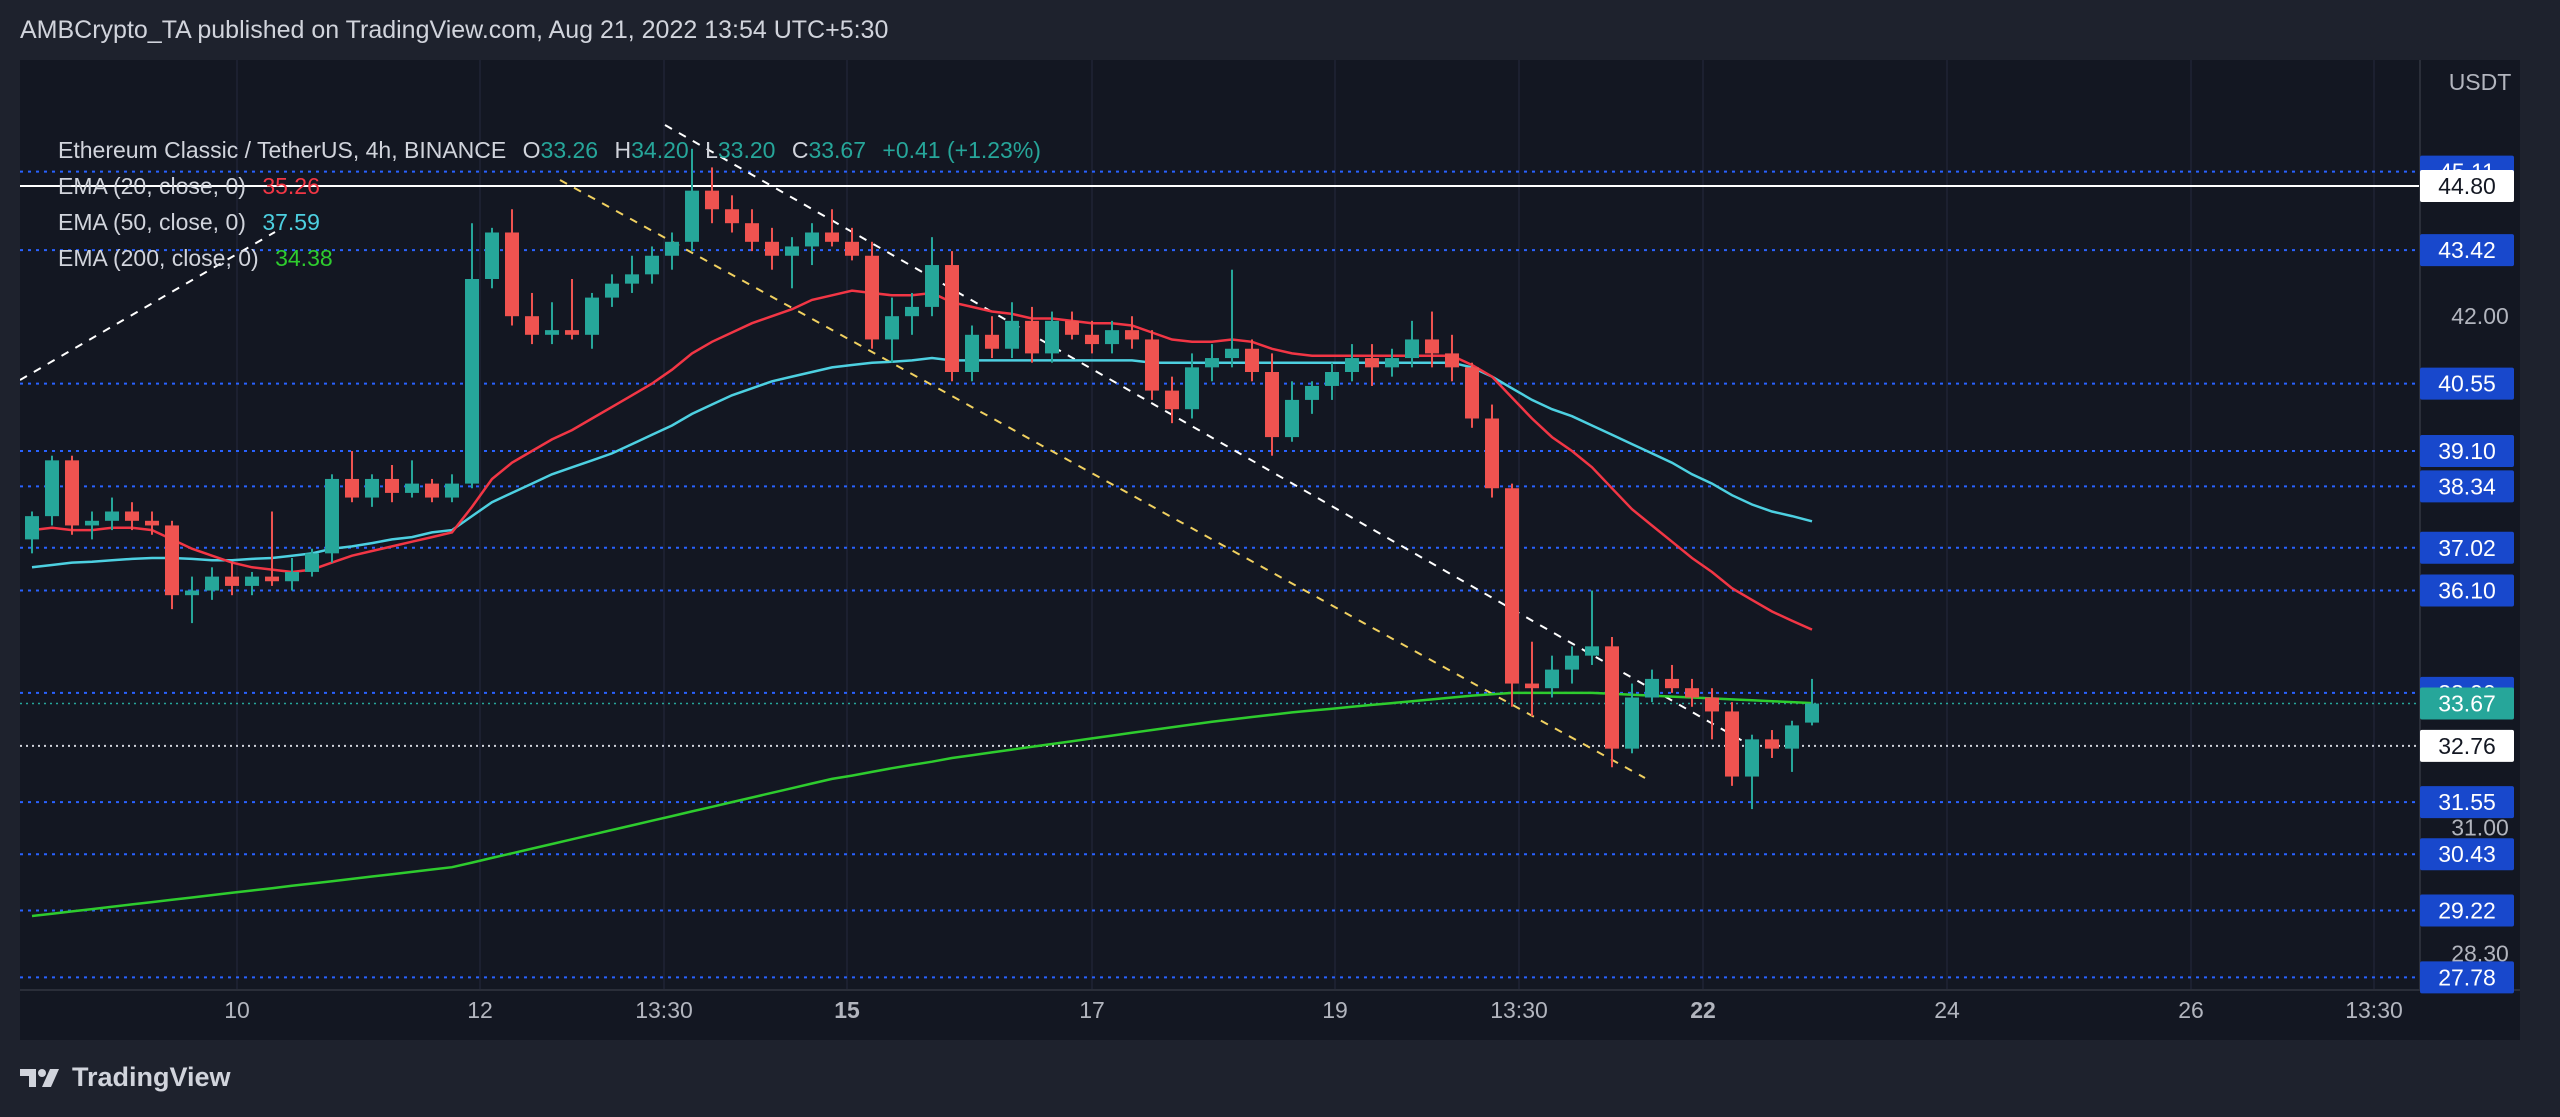 The width and height of the screenshot is (2560, 1117). Describe the element at coordinates (2467, 486) in the screenshot. I see `level-badge-text: 38.34` at that location.